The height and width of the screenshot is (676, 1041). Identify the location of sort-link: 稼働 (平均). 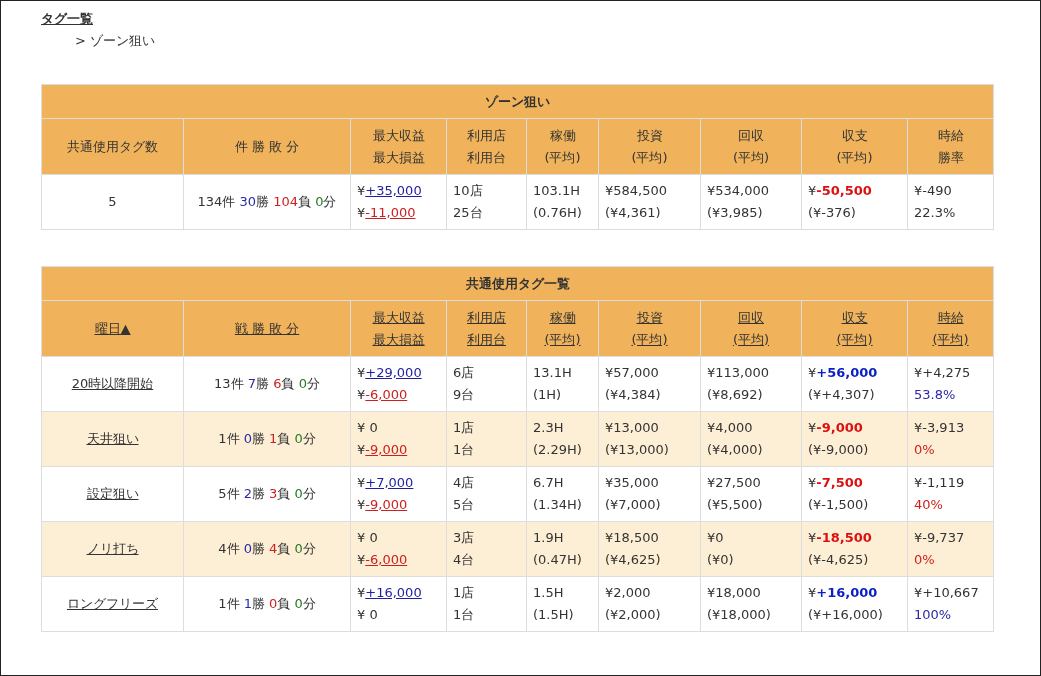
(562, 328).